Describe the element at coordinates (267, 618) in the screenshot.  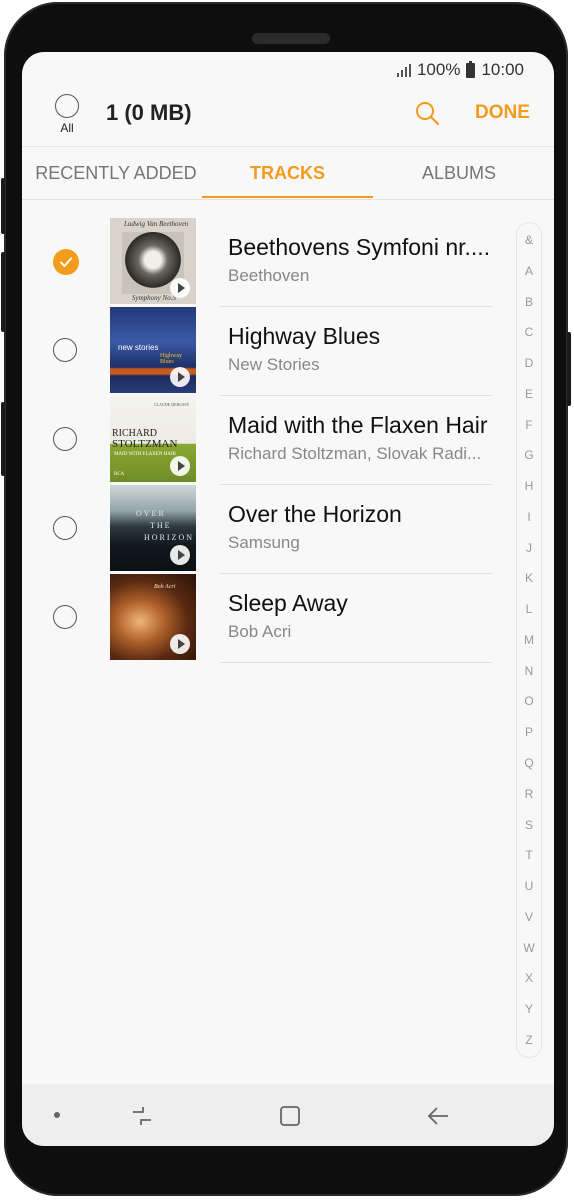
I see `track-row: Bob Acri Sleep Away Bob Acri` at that location.